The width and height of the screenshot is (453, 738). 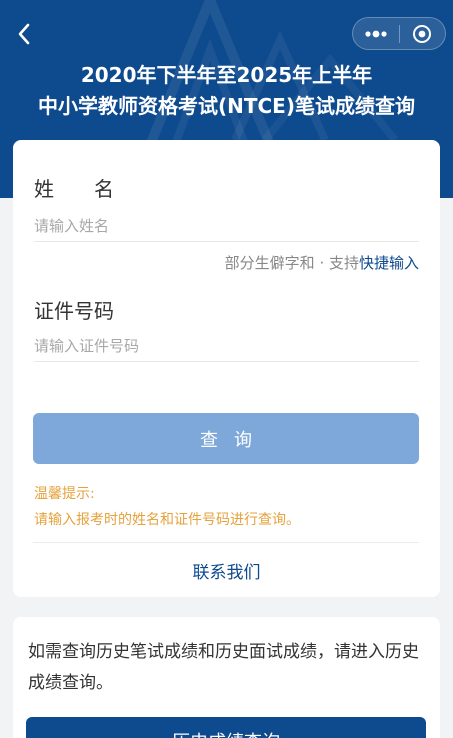 What do you see at coordinates (223, 667) in the screenshot?
I see `history-description: 如需查询历史笔试成绩和历史面试成绩，请进入历史成绩查询。` at bounding box center [223, 667].